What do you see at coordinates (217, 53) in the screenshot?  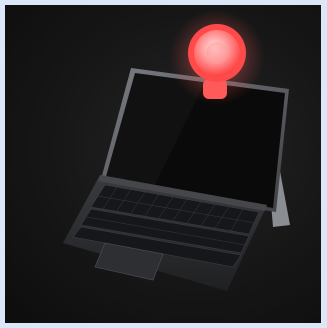 I see `ring-light-inner` at bounding box center [217, 53].